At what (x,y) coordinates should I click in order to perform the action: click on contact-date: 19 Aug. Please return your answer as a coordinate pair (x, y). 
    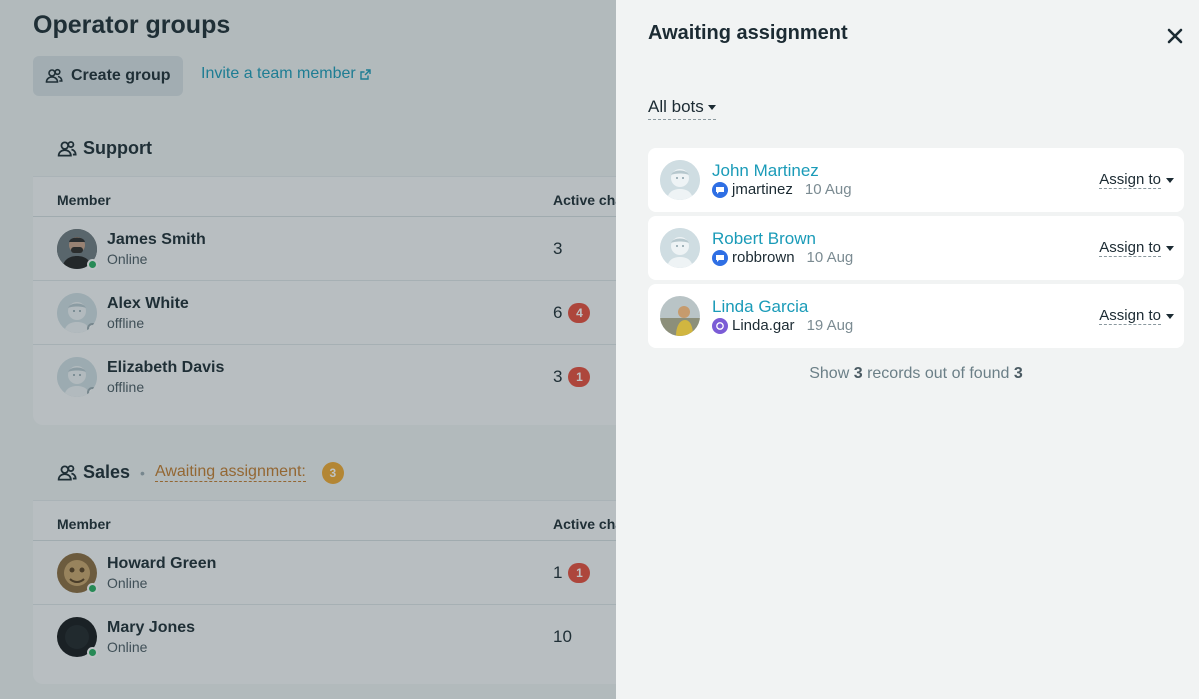
    Looking at the image, I should click on (830, 325).